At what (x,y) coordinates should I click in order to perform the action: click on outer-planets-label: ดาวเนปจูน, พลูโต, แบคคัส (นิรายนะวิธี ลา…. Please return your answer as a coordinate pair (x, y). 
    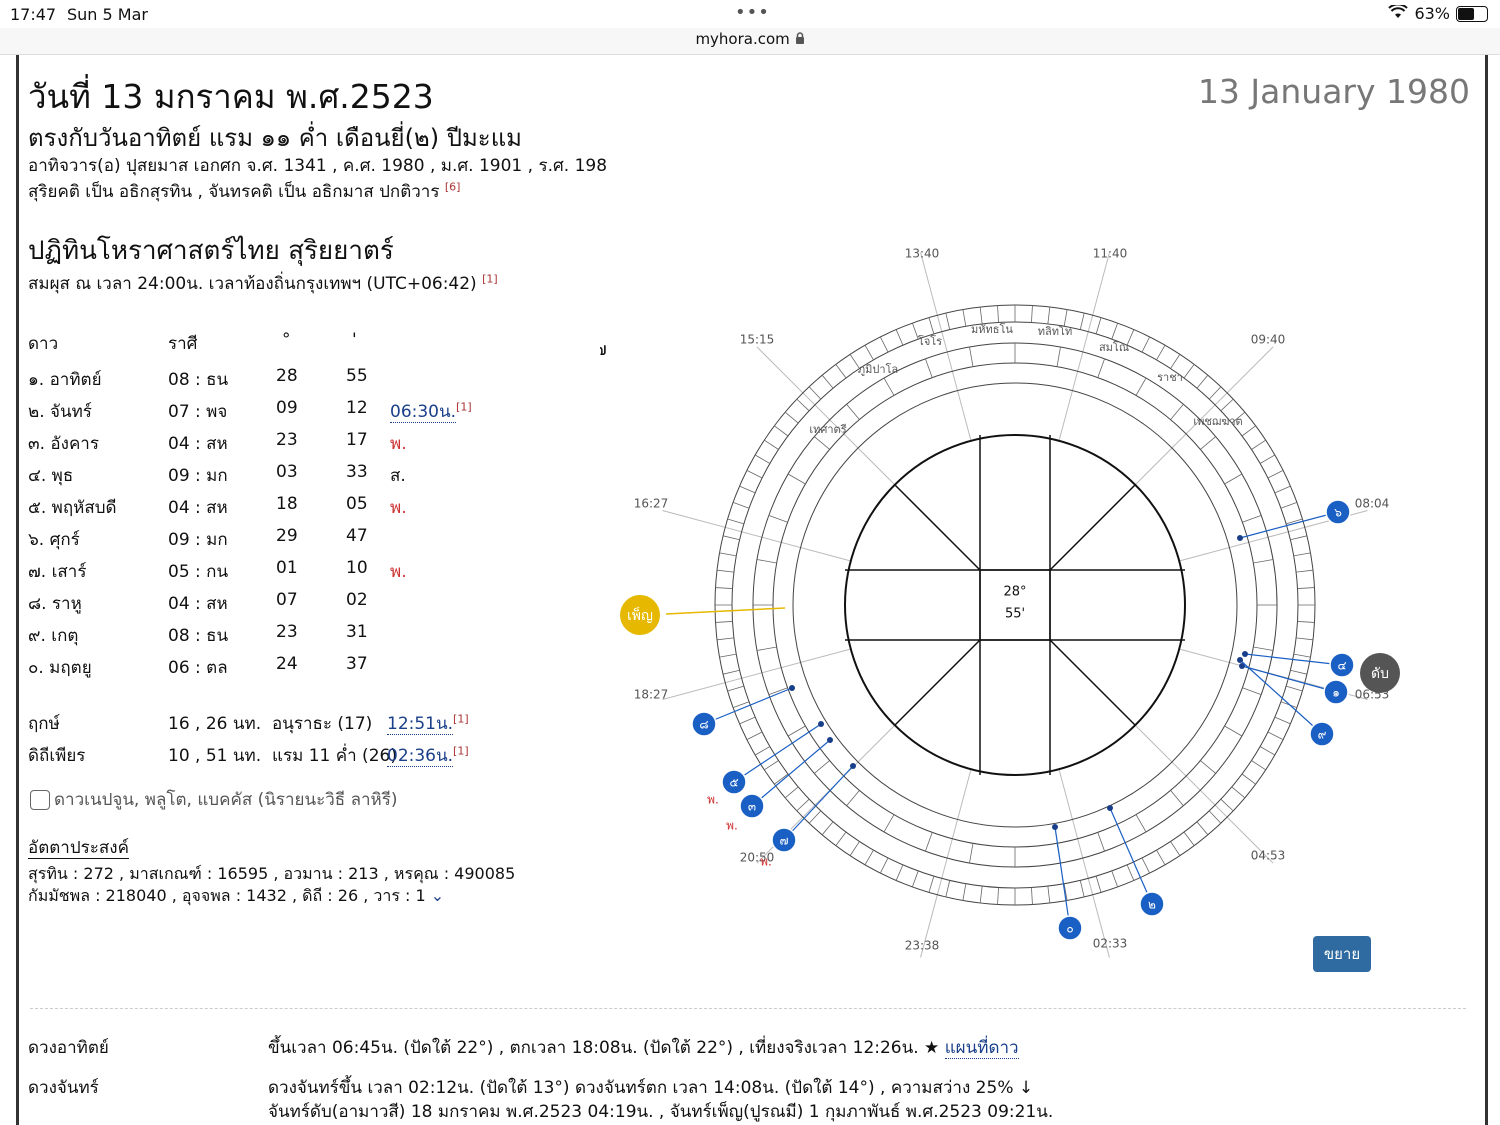
    Looking at the image, I should click on (226, 800).